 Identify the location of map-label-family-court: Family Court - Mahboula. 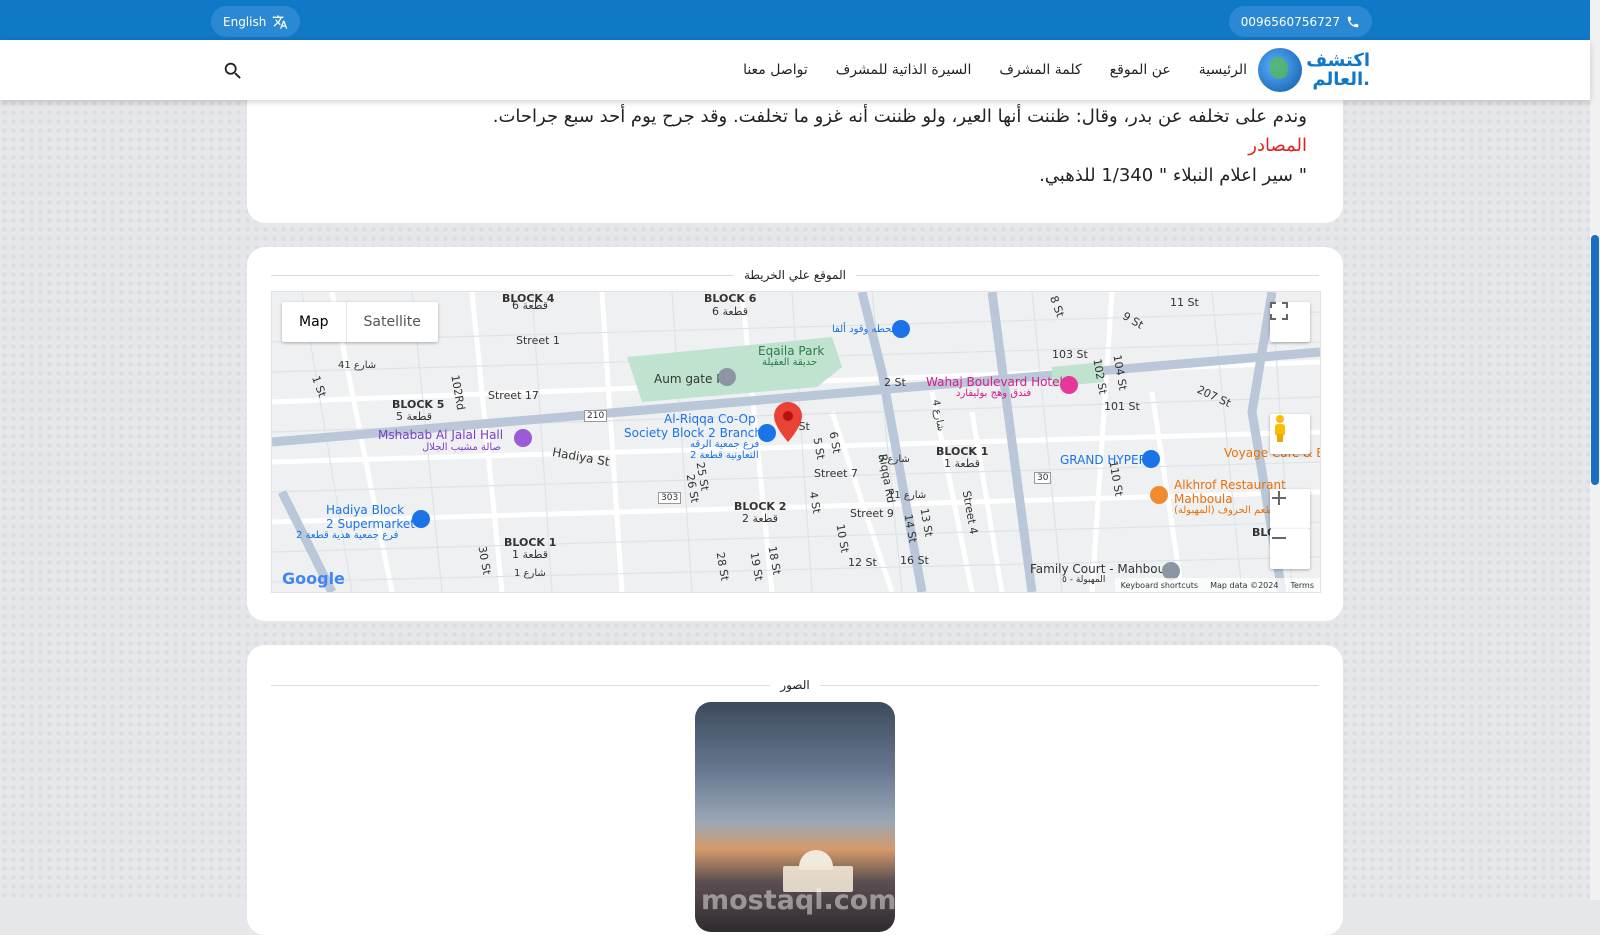
(1103, 569).